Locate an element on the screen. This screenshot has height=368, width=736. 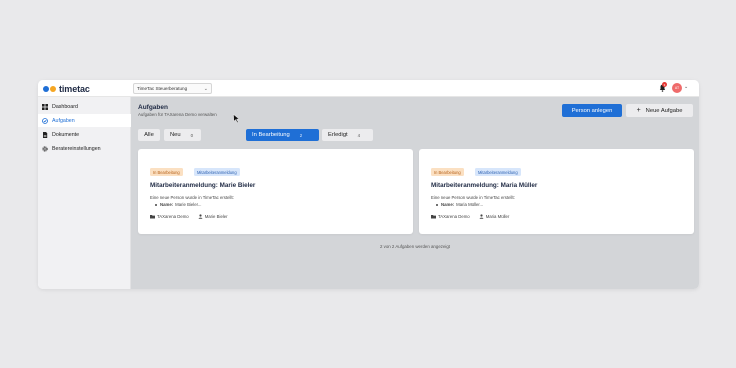
card-meta: TAXarena Demo Maria Müller is located at coordinates (470, 216).